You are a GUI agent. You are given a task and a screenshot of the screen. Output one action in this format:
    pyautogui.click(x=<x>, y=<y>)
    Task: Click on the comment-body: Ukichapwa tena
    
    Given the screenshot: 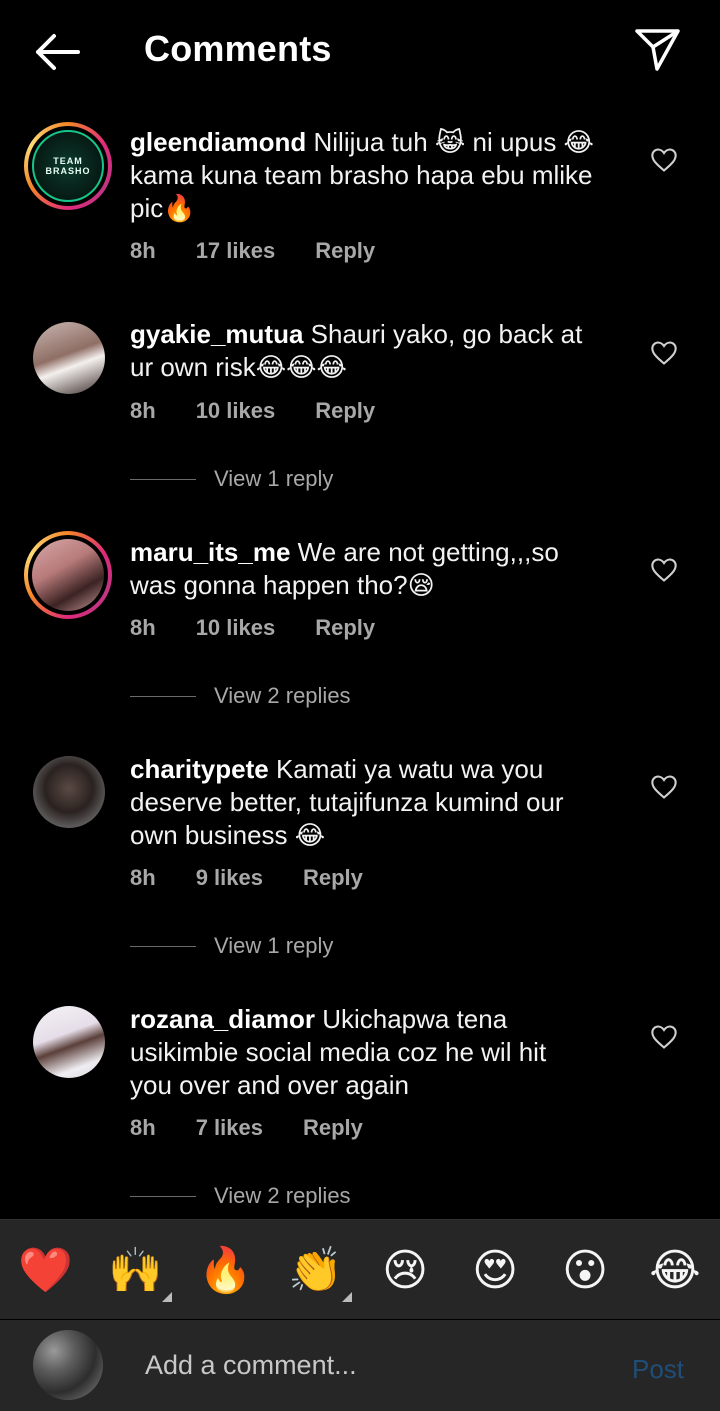 What is the action you would take?
    pyautogui.click(x=415, y=1019)
    